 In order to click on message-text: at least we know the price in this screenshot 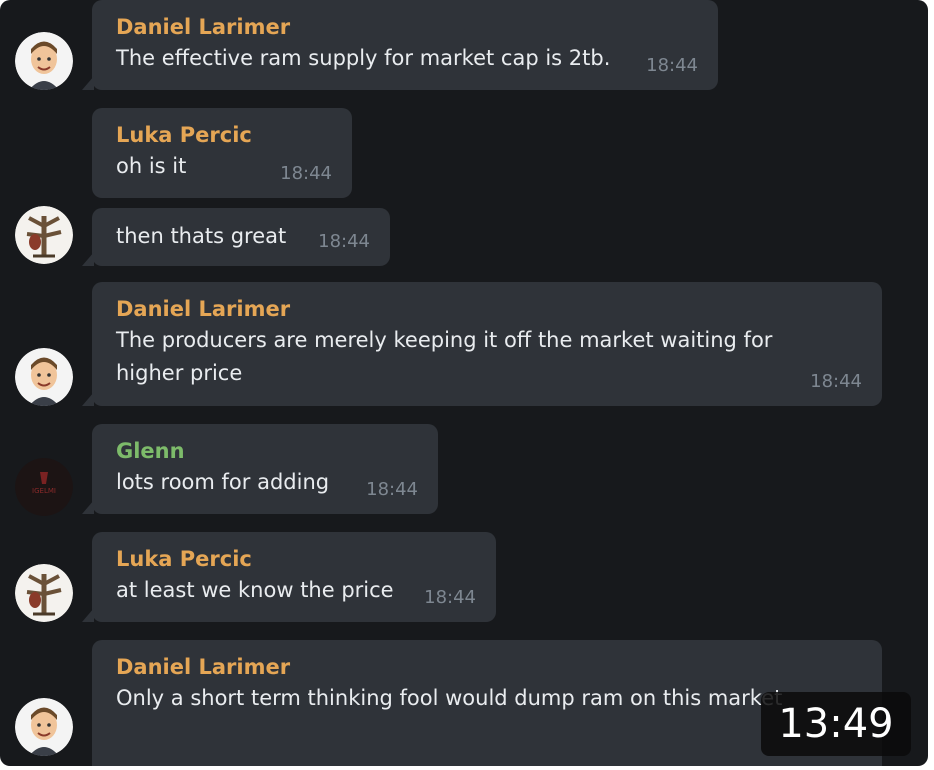, I will do `click(255, 590)`.